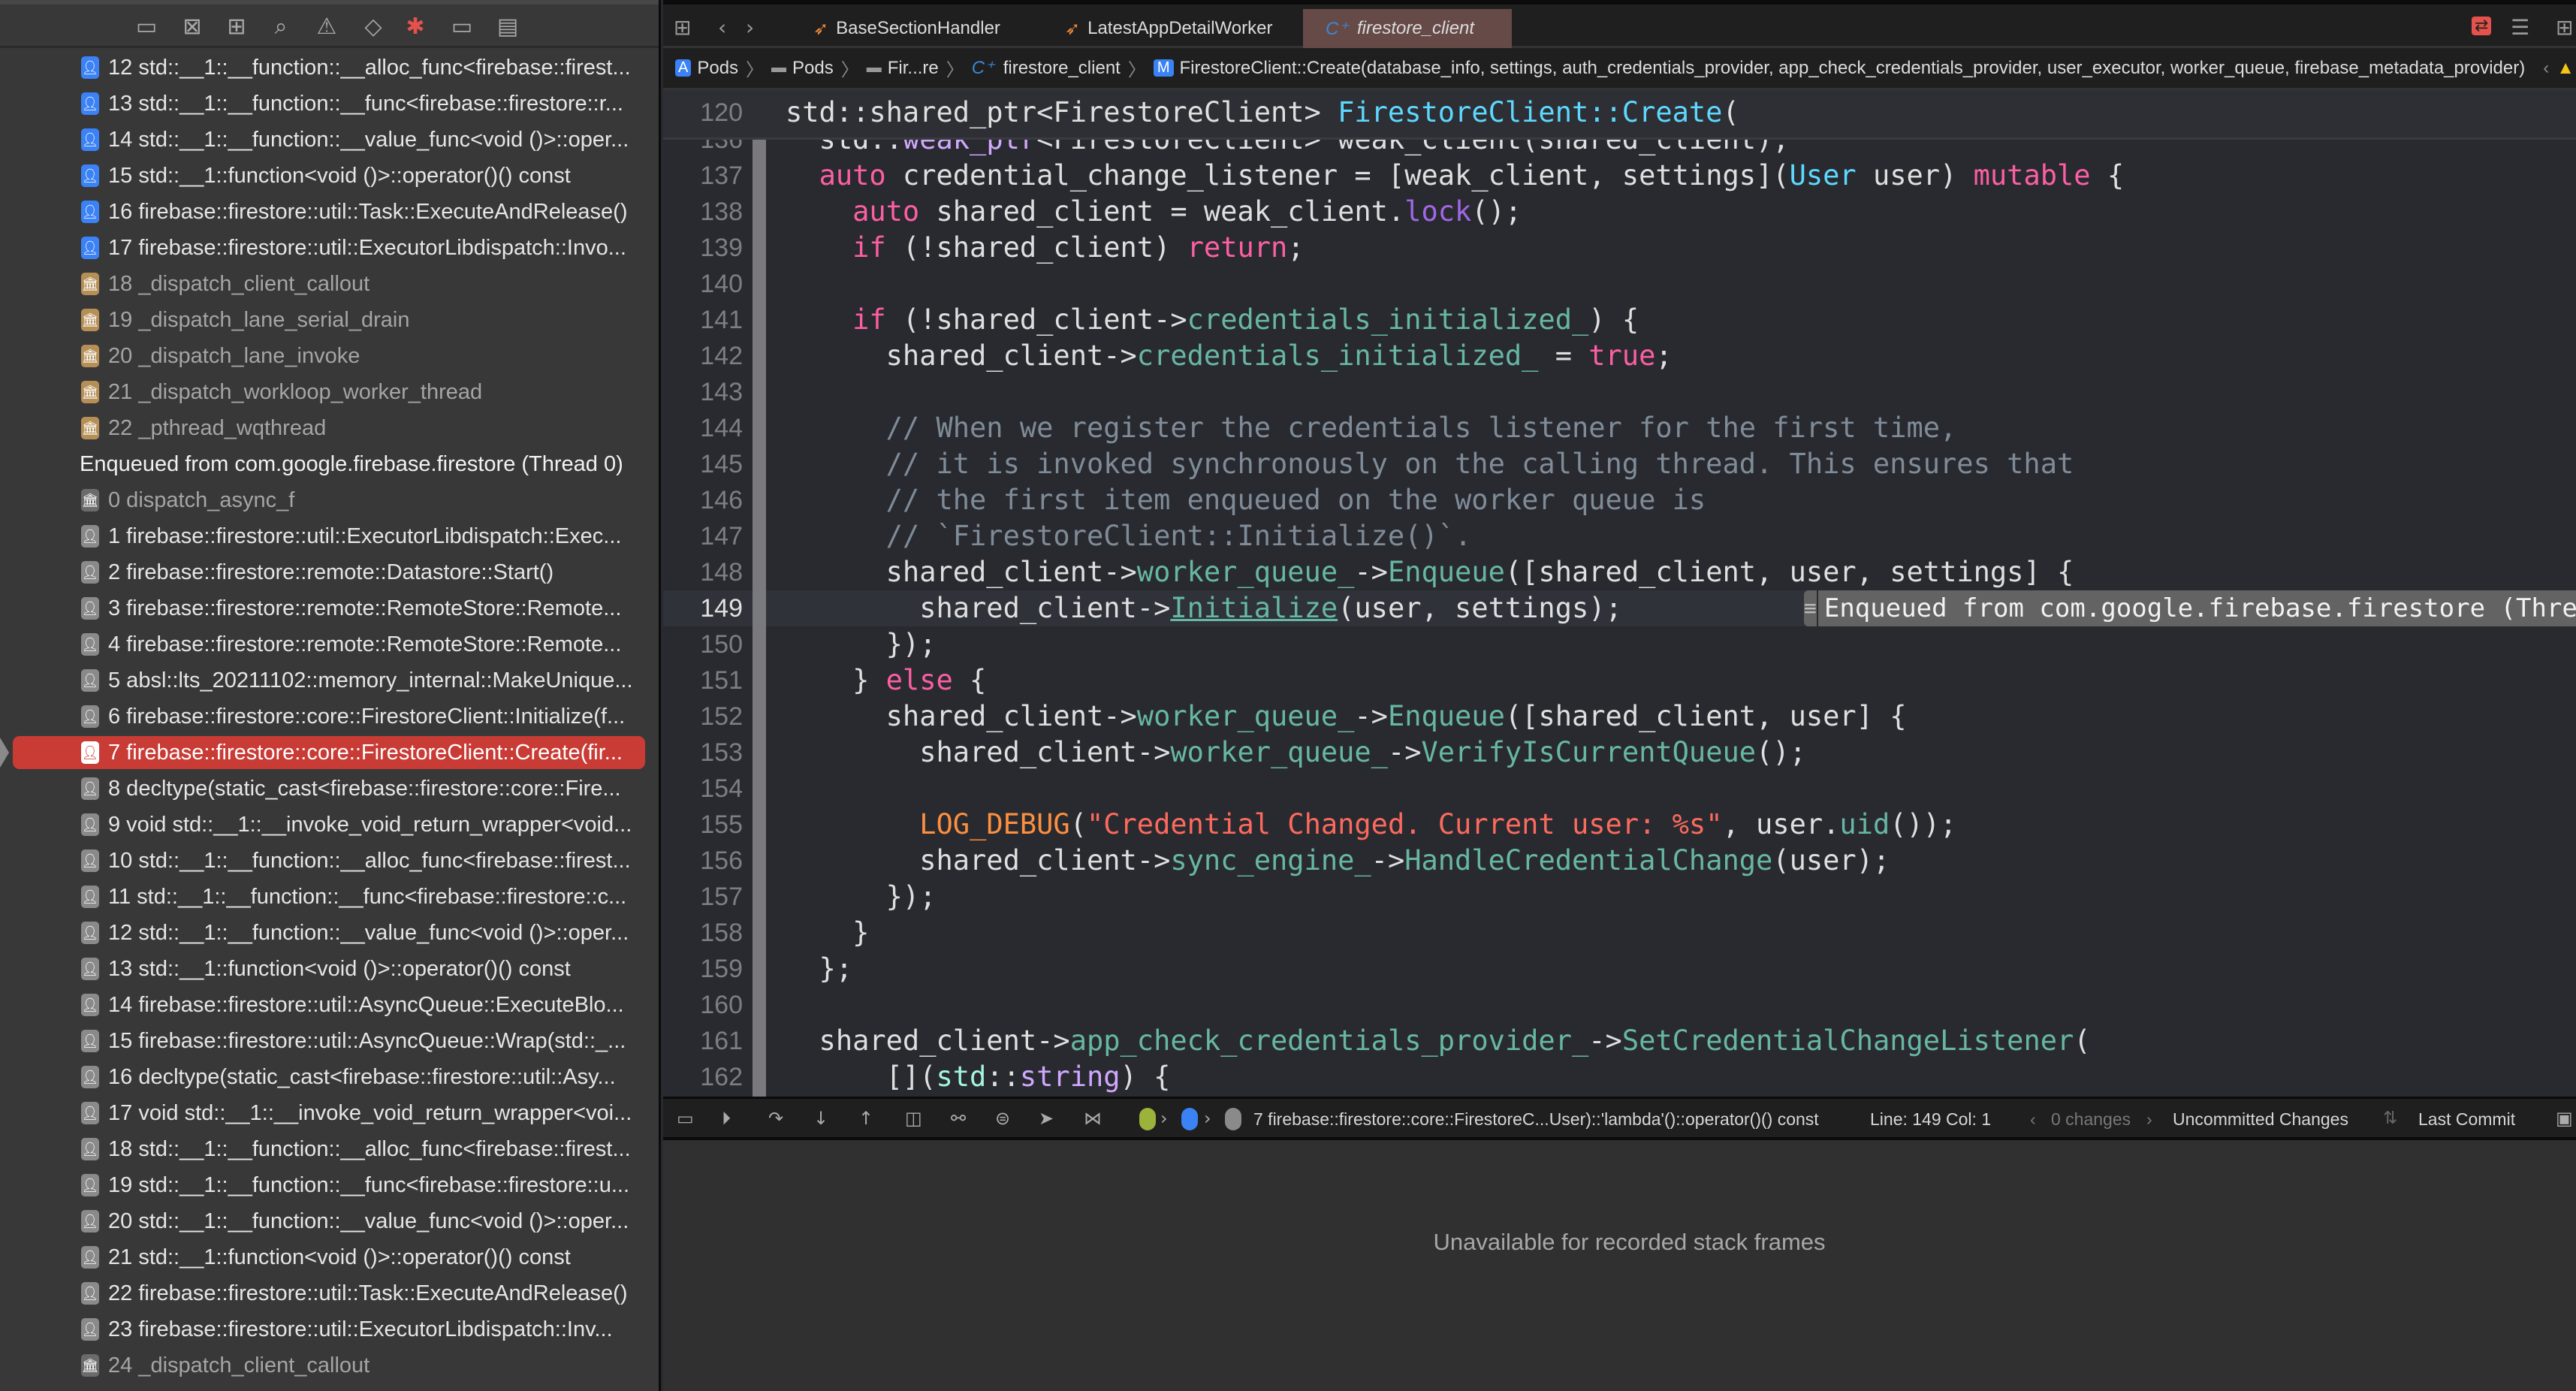  What do you see at coordinates (329, 1365) in the screenshot?
I see `stack-frame-row: 🏛︎ 24 _dispatch_client_callout` at bounding box center [329, 1365].